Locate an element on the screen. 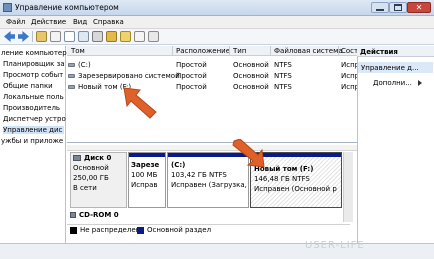 The image size is (434, 259). folder-icon is located at coordinates (41, 36).